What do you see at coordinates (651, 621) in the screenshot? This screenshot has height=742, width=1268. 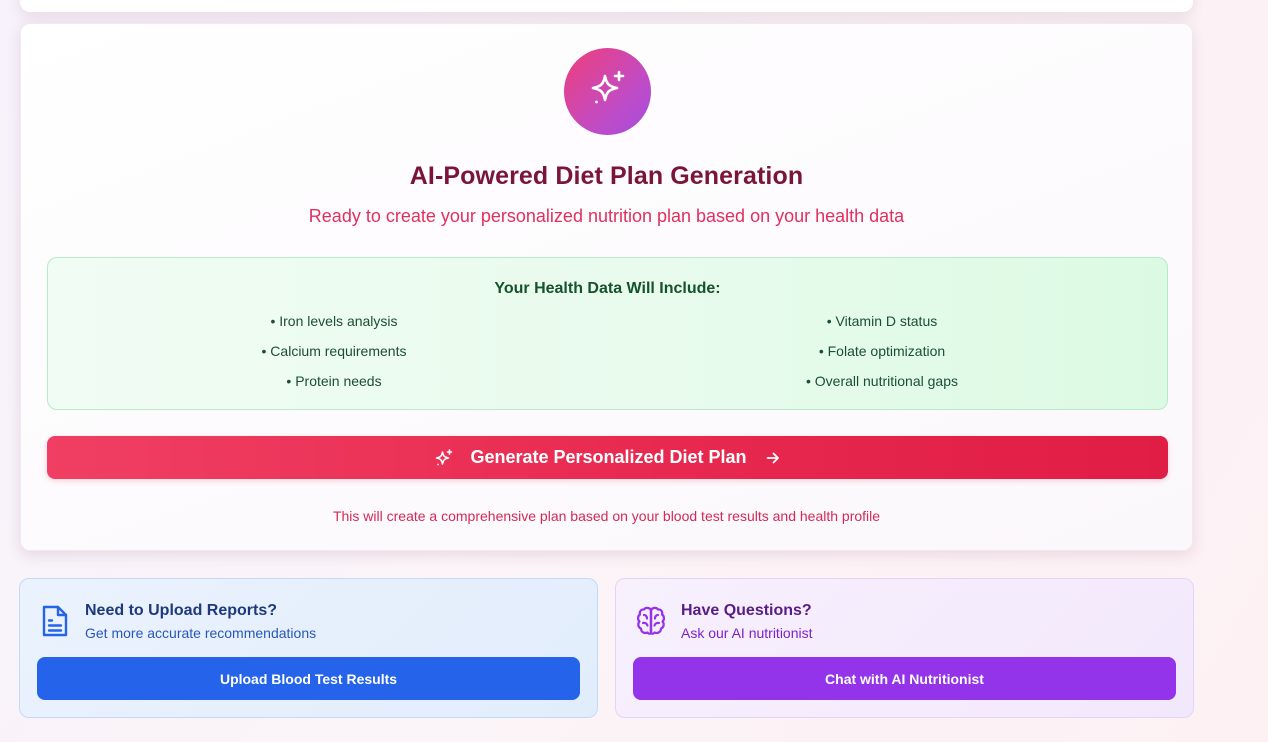 I see `brain-icon` at bounding box center [651, 621].